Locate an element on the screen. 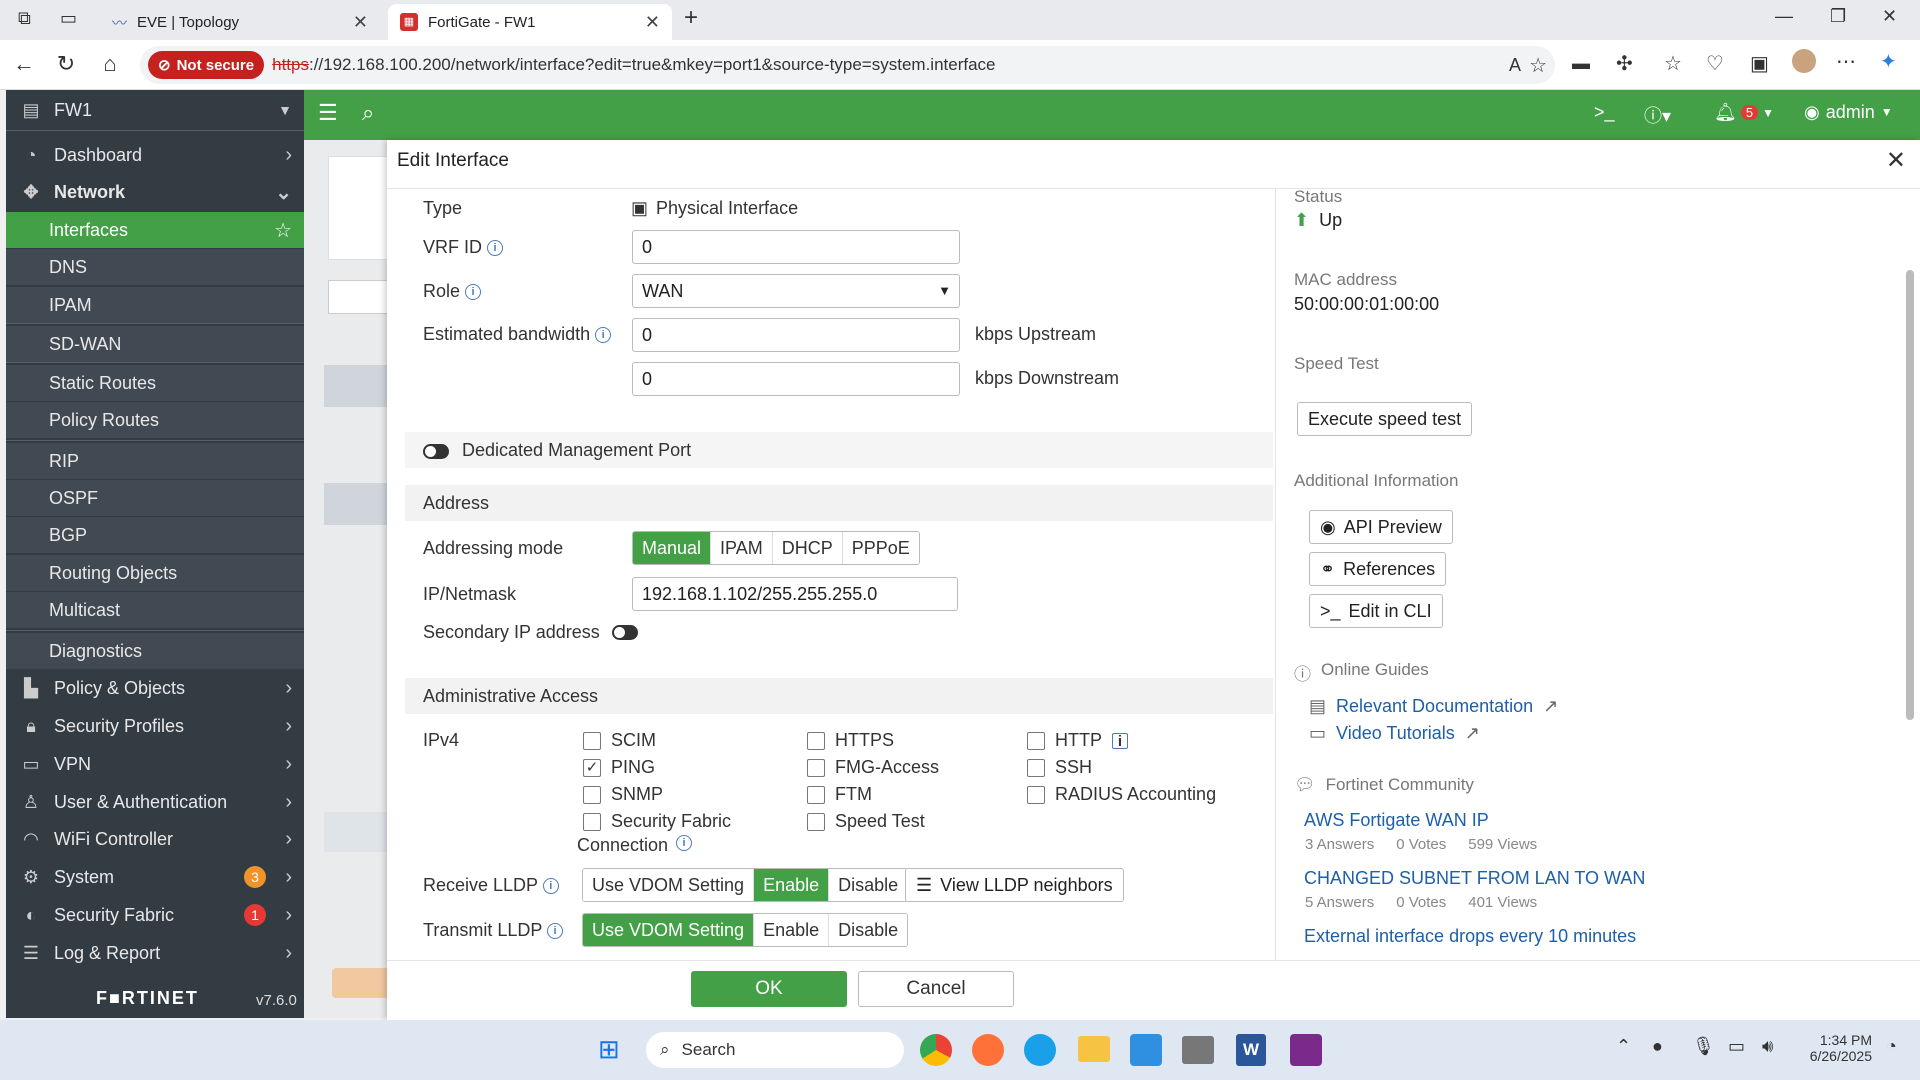  receive-lldp-vdom: Use VDOM Setting is located at coordinates (669, 885).